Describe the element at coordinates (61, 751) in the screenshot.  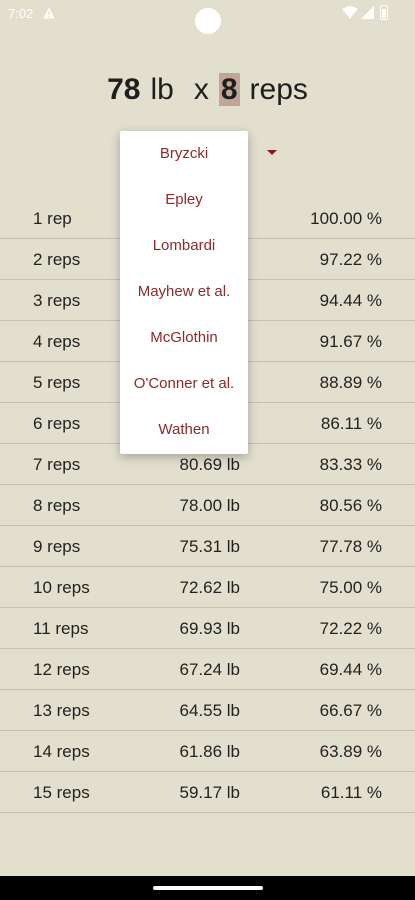
I see `row-reps: 14 reps` at that location.